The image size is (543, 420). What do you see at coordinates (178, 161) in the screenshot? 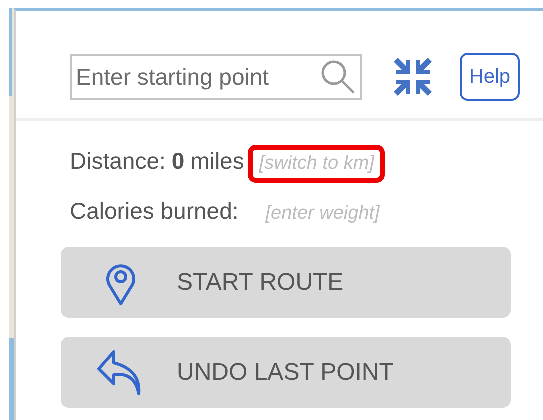
I see `distance-value: 0` at bounding box center [178, 161].